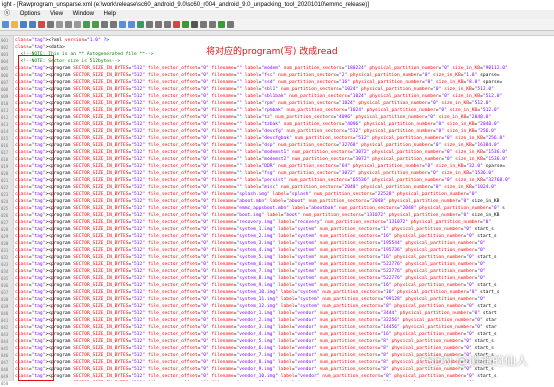 The width and height of the screenshot is (554, 387). I want to click on menu-app-icon: ⓢ, so click(7, 14).